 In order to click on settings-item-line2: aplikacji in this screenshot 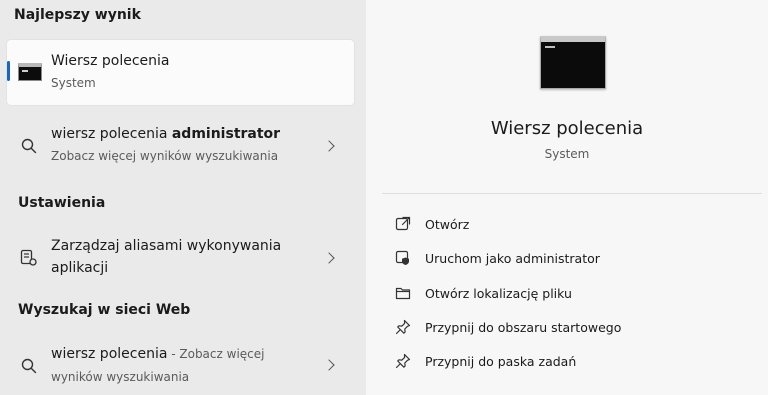, I will do `click(80, 268)`.